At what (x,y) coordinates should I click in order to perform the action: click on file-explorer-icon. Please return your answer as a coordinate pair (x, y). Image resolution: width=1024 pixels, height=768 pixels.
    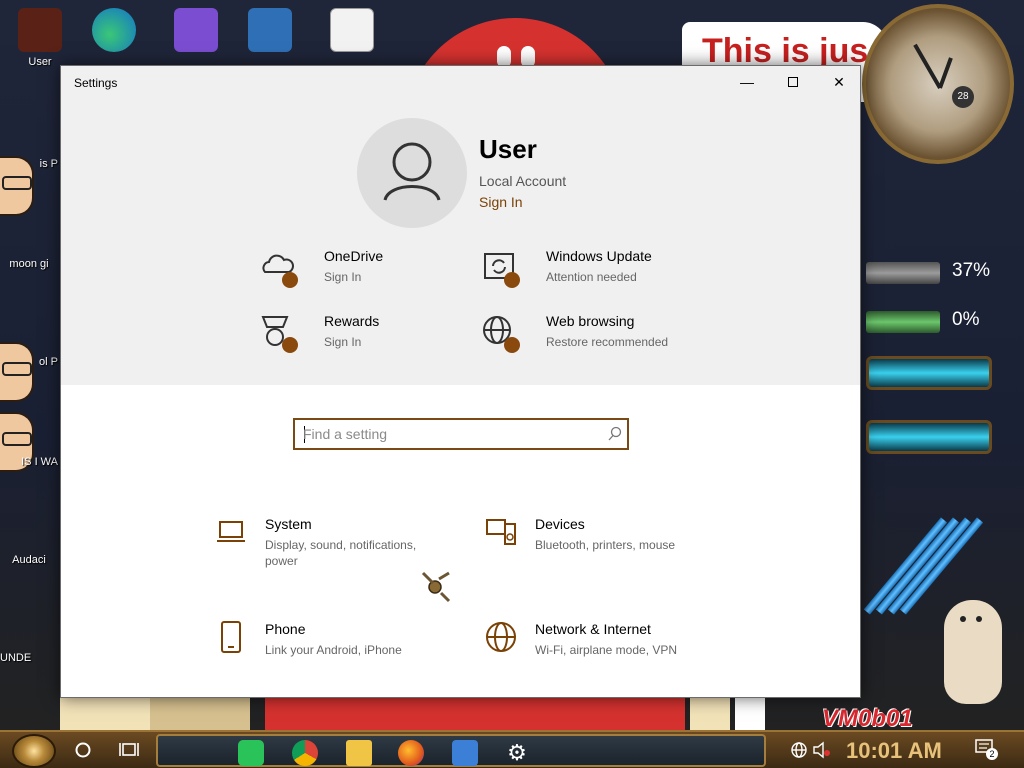
    Looking at the image, I should click on (359, 753).